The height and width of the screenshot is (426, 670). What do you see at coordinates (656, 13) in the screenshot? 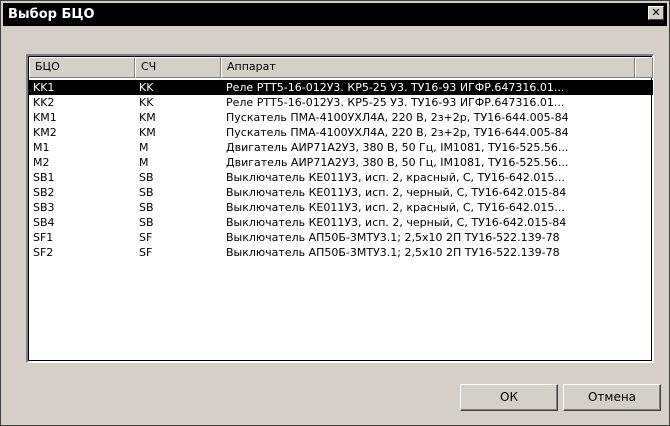
I see `close-icon: ✕` at bounding box center [656, 13].